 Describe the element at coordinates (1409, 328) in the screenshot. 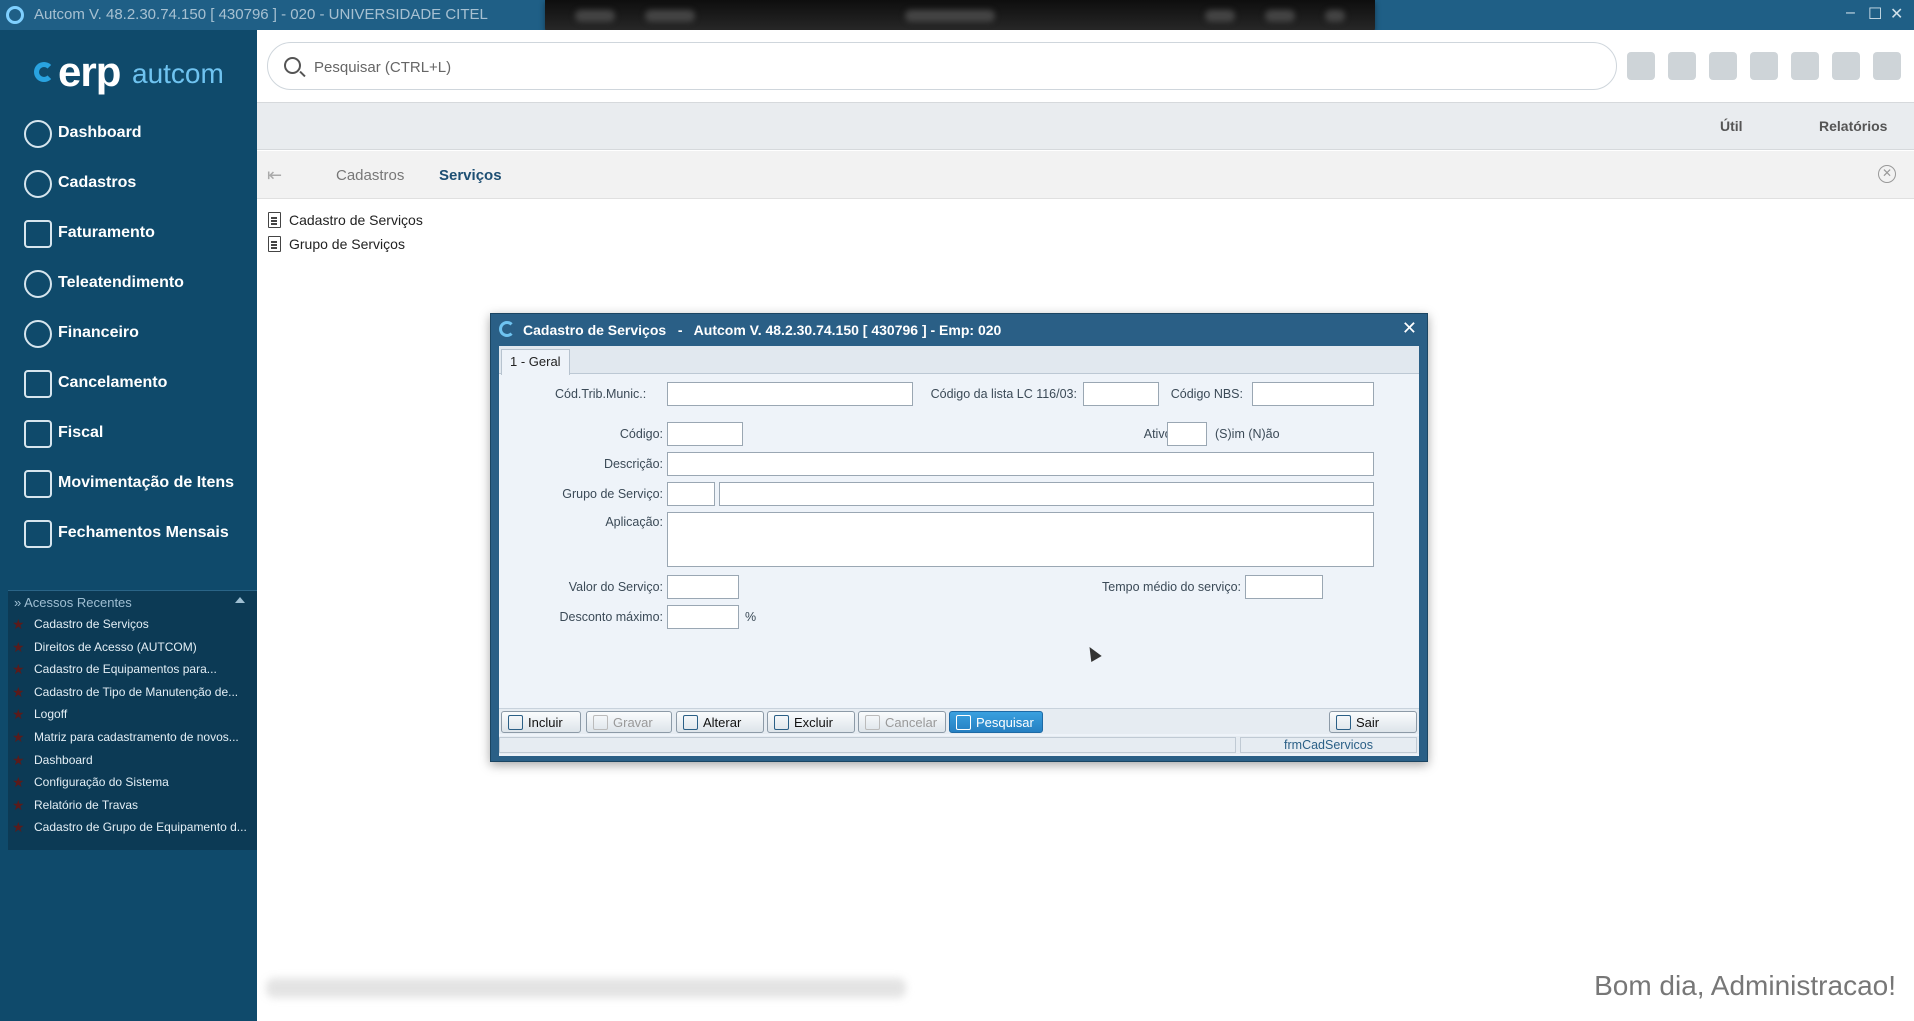

I see `dialog-close-icon: ✕` at that location.